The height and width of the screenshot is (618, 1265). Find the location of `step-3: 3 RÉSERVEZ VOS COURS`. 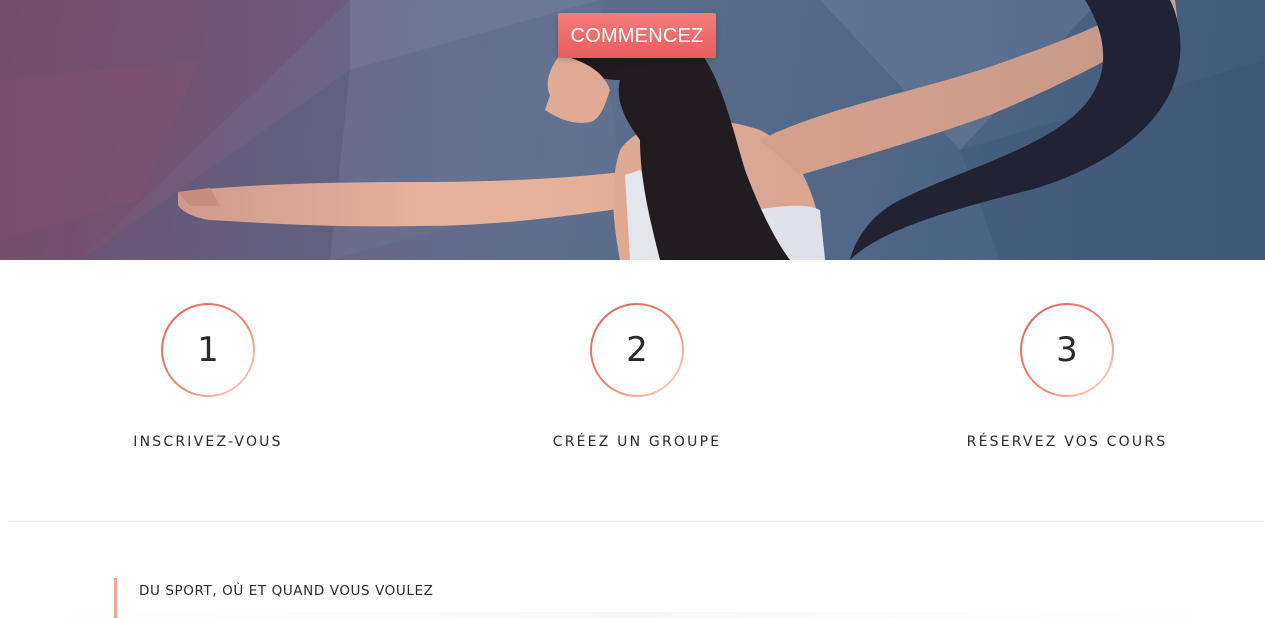

step-3: 3 RÉSERVEZ VOS COURS is located at coordinates (1067, 376).